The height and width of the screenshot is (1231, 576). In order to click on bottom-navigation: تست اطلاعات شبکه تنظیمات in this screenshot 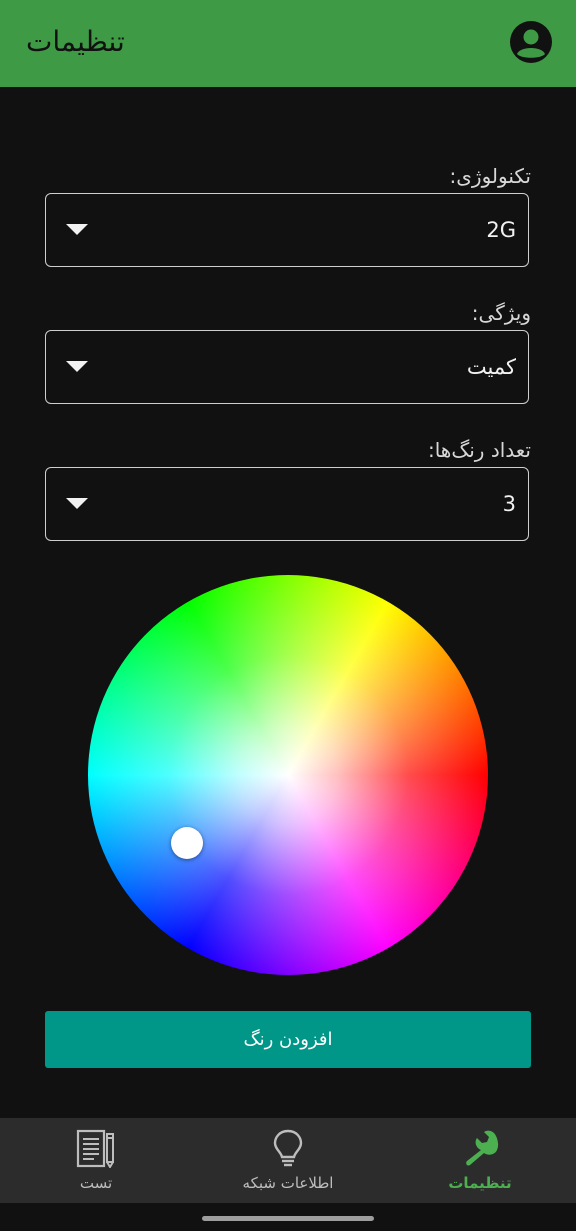, I will do `click(288, 1160)`.